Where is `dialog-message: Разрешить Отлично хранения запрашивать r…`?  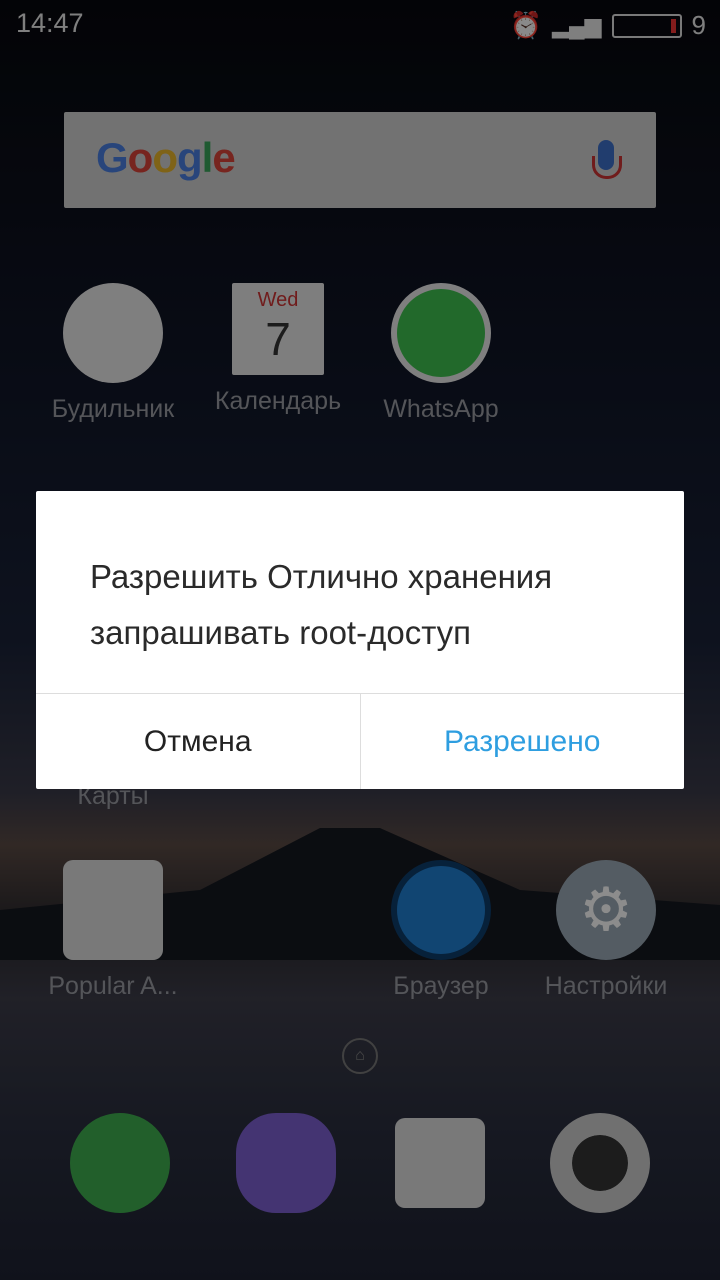
dialog-message: Разрешить Отлично хранения запрашивать r… is located at coordinates (321, 604).